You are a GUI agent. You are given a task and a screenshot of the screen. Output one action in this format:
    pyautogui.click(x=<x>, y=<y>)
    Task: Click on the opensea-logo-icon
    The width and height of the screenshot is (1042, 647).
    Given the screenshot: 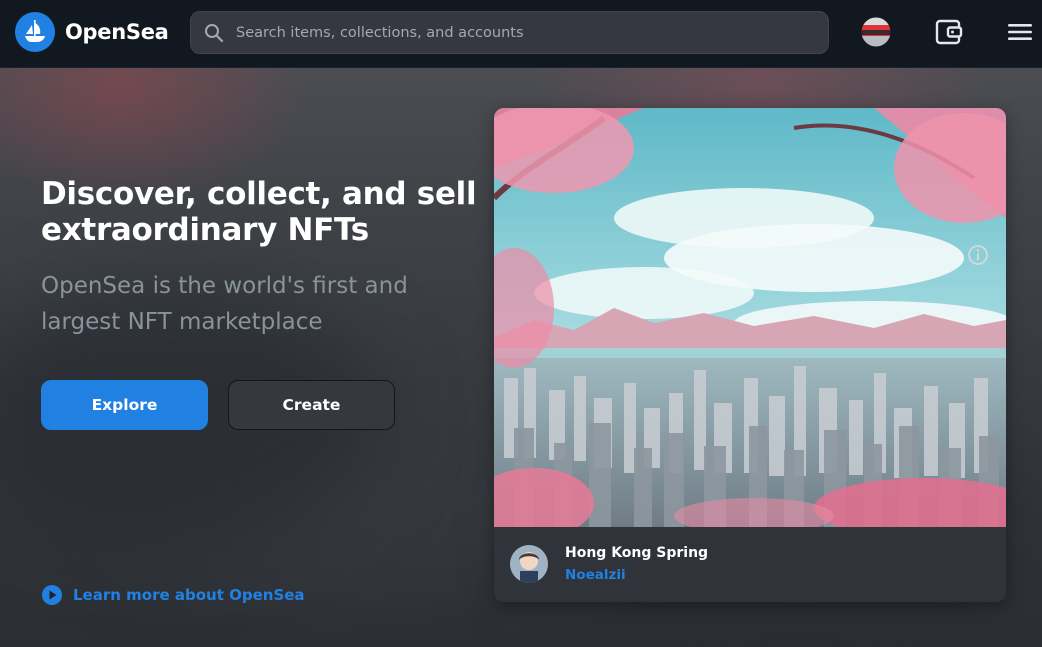 What is the action you would take?
    pyautogui.click(x=35, y=32)
    